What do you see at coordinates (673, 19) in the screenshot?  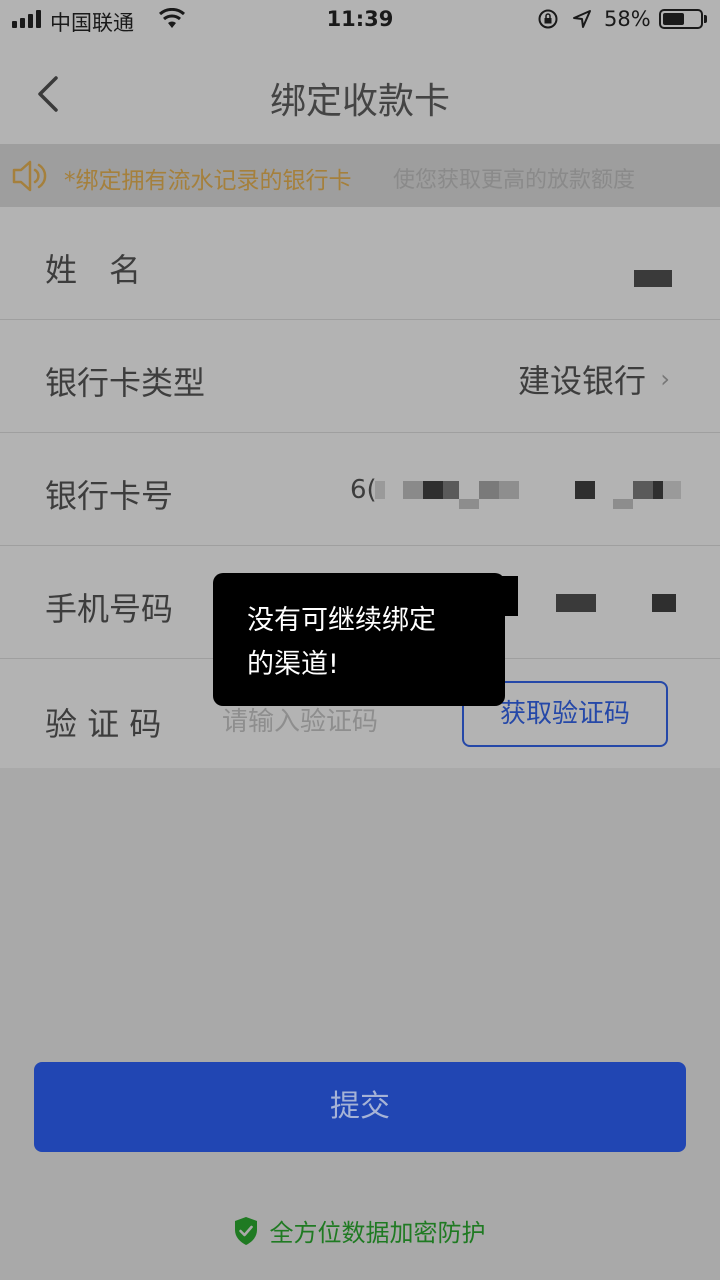 I see `battery-level` at bounding box center [673, 19].